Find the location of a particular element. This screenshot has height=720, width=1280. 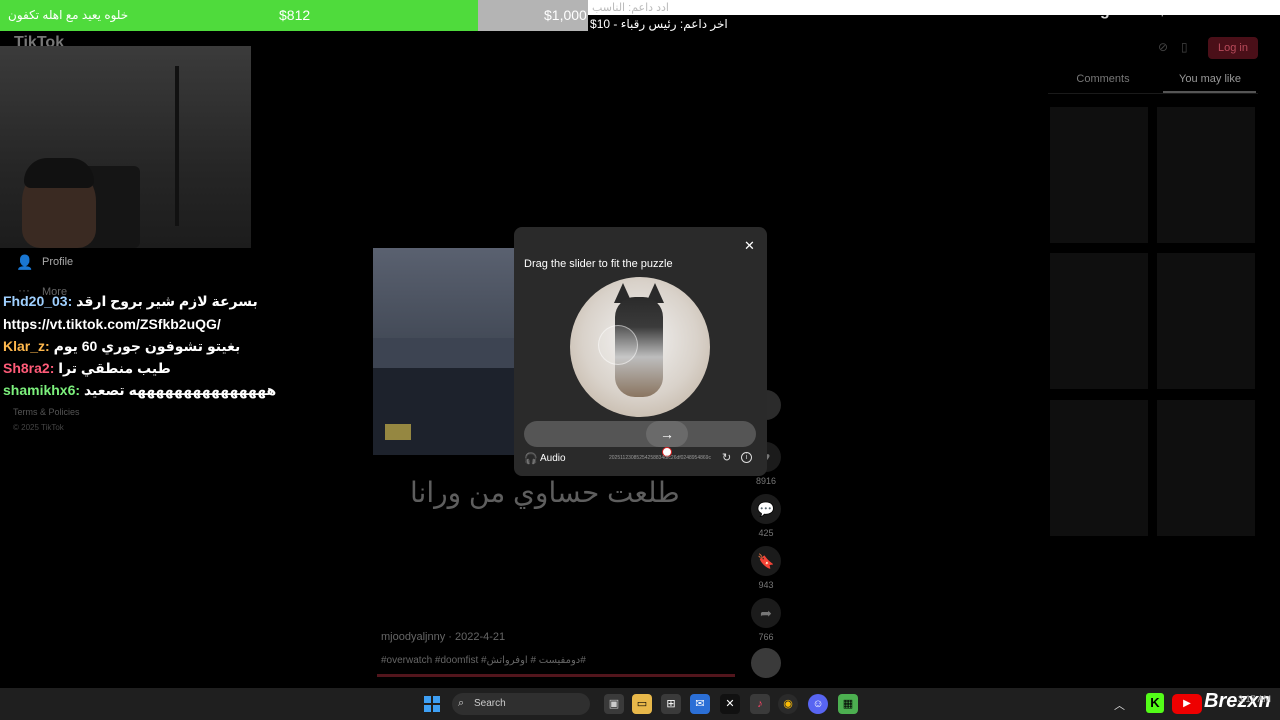

chrome-icon: ◉ is located at coordinates (788, 704).